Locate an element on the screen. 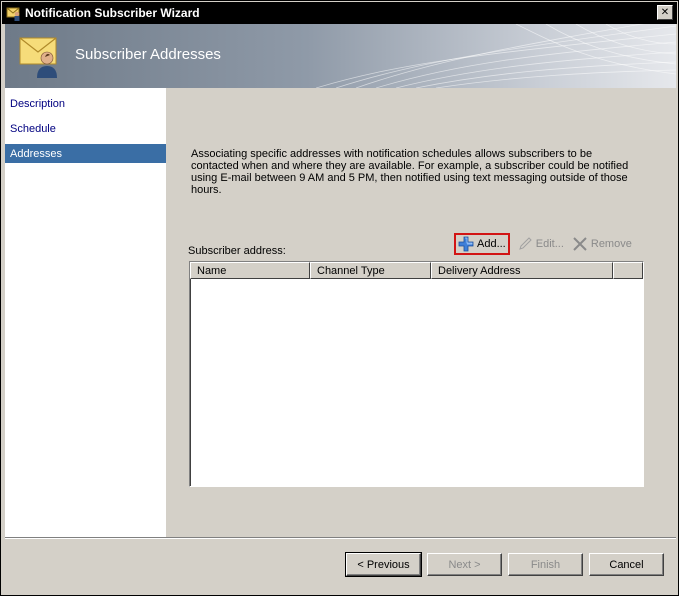 This screenshot has height=596, width=679. close-icon: ✕ is located at coordinates (665, 12).